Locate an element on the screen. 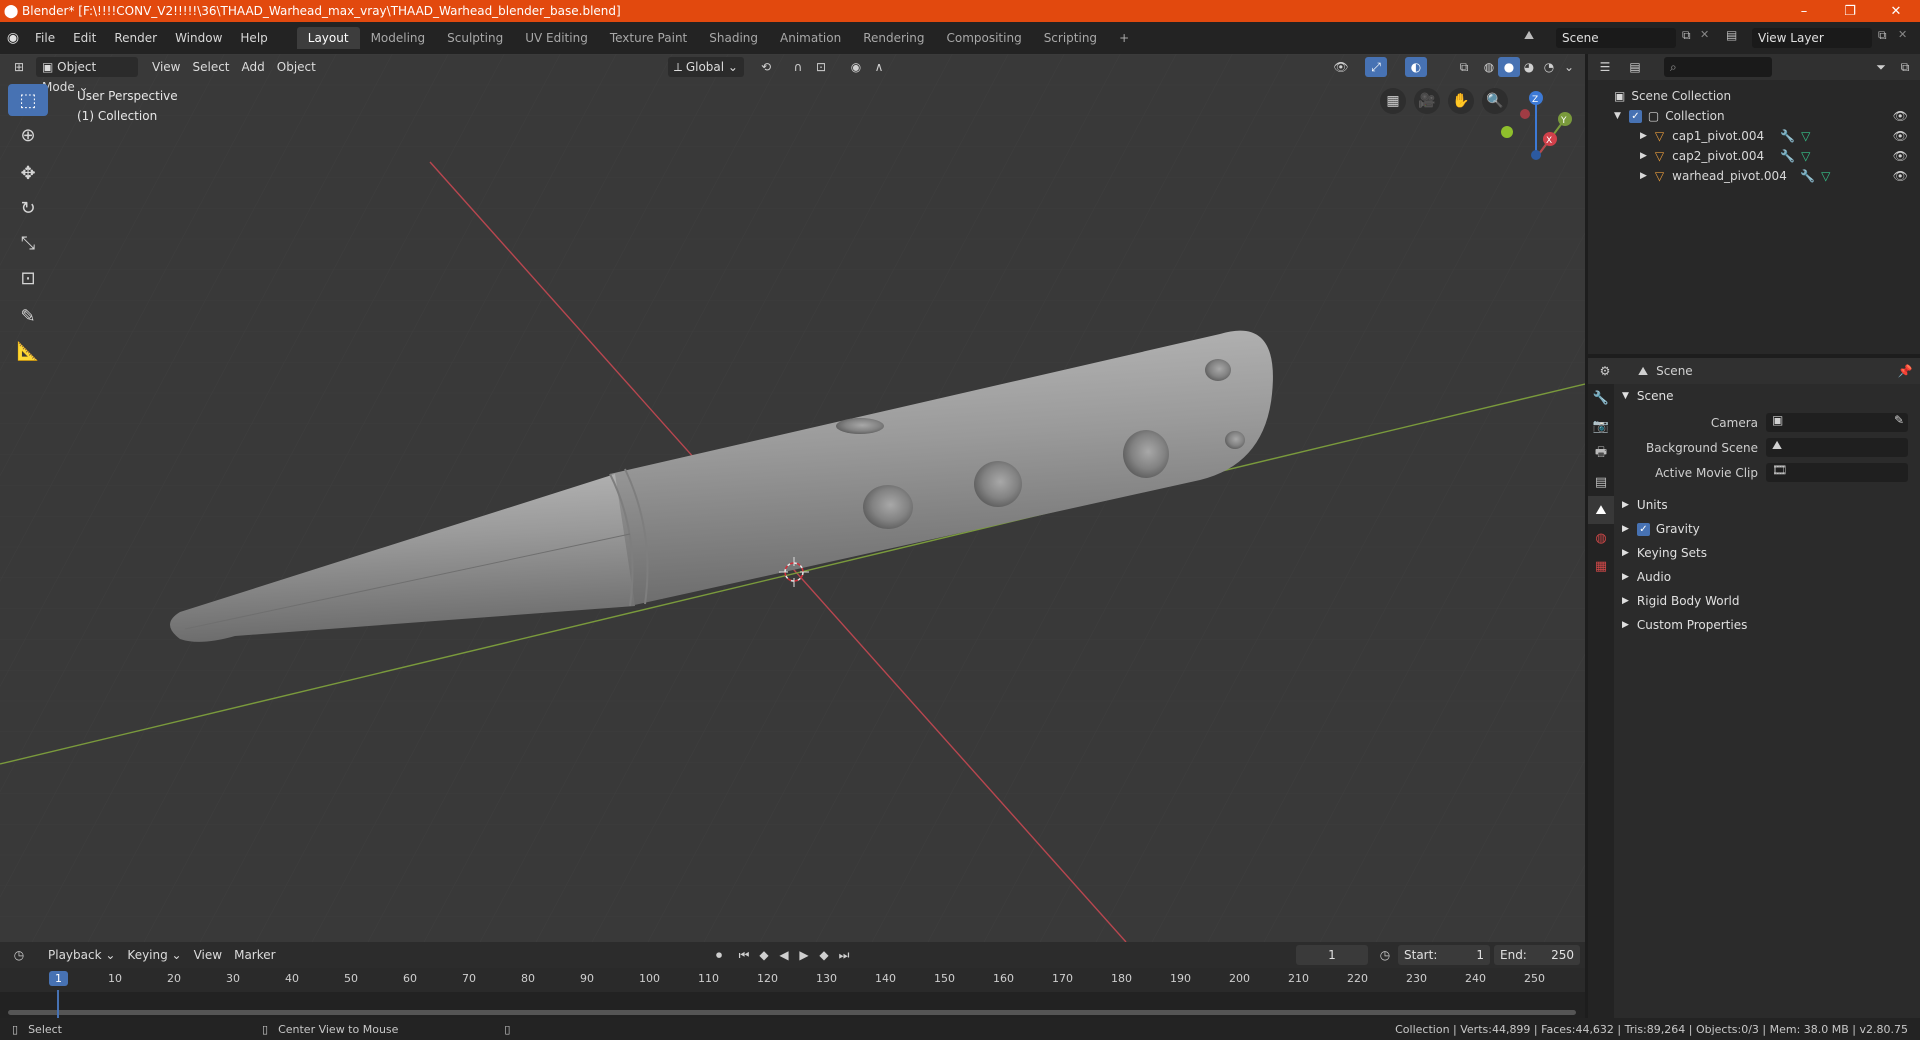 This screenshot has height=1040, width=1920. new-scene-icon: ⧉ is located at coordinates (1686, 35).